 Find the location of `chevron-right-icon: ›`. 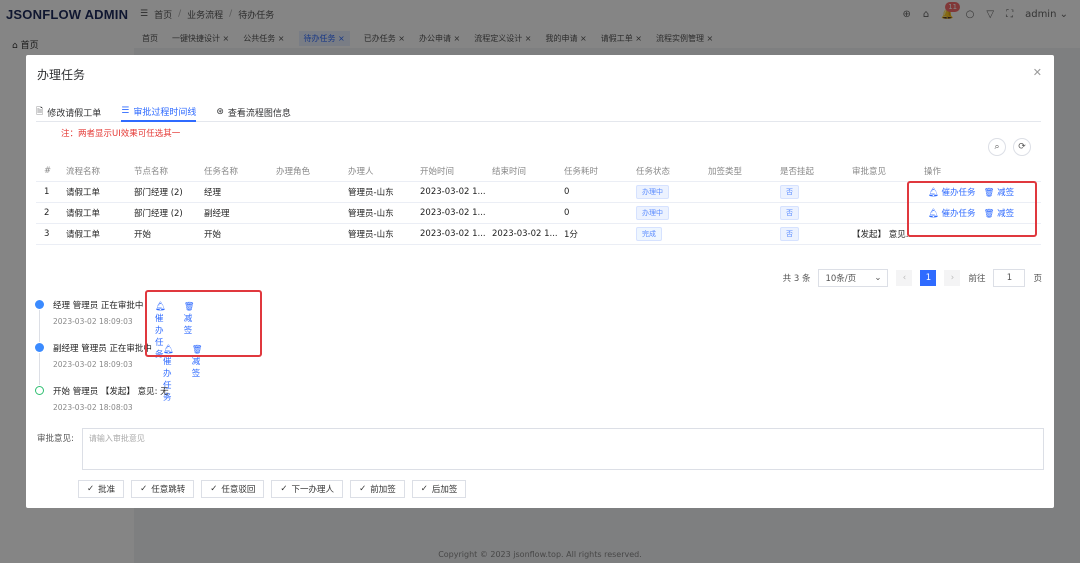

chevron-right-icon: › is located at coordinates (952, 278).